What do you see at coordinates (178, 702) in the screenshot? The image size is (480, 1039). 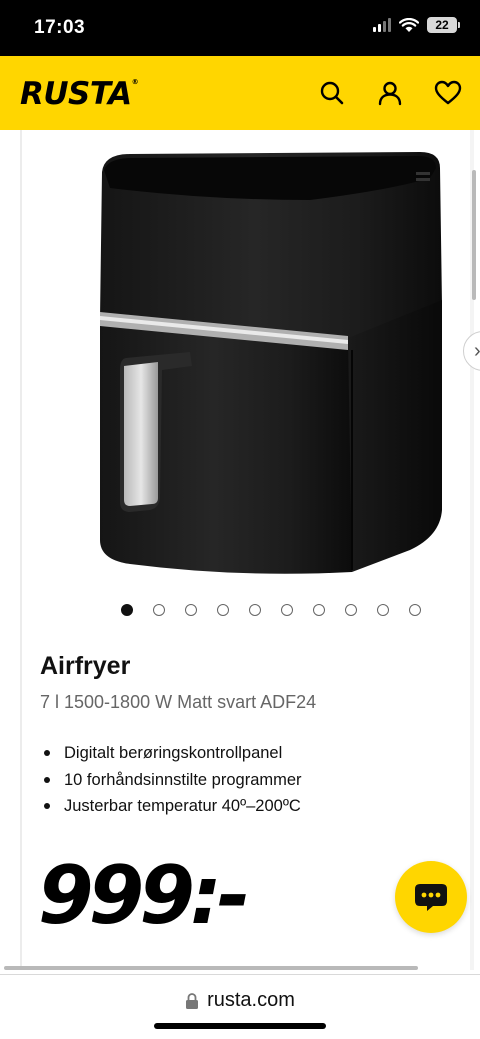 I see `product-subtitle: 7 l 1500-1800 W Matt svart ADF24` at bounding box center [178, 702].